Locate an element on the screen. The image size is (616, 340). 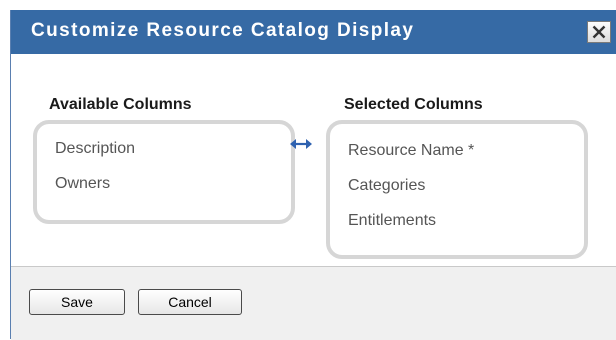
available-columns-heading: Available Columns is located at coordinates (120, 104).